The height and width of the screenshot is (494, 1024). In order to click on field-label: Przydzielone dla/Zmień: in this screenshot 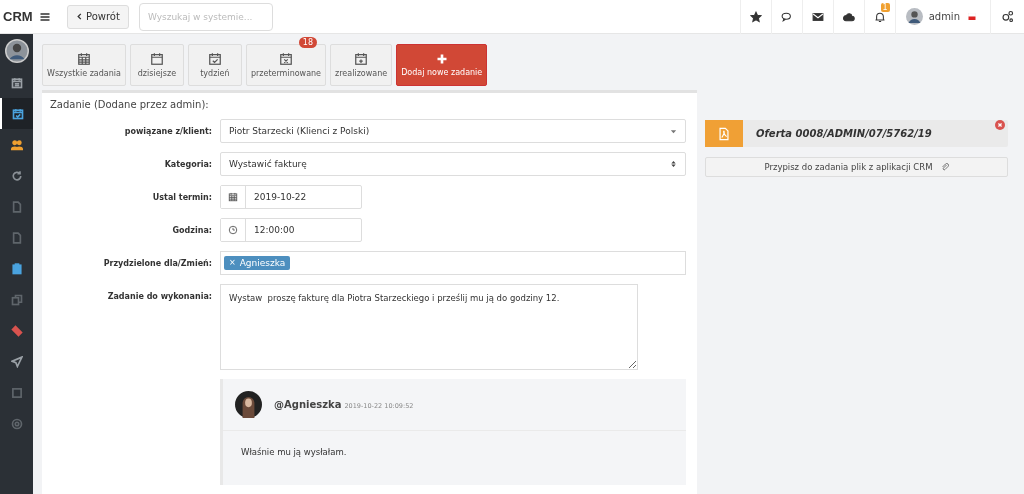, I will do `click(157, 263)`.